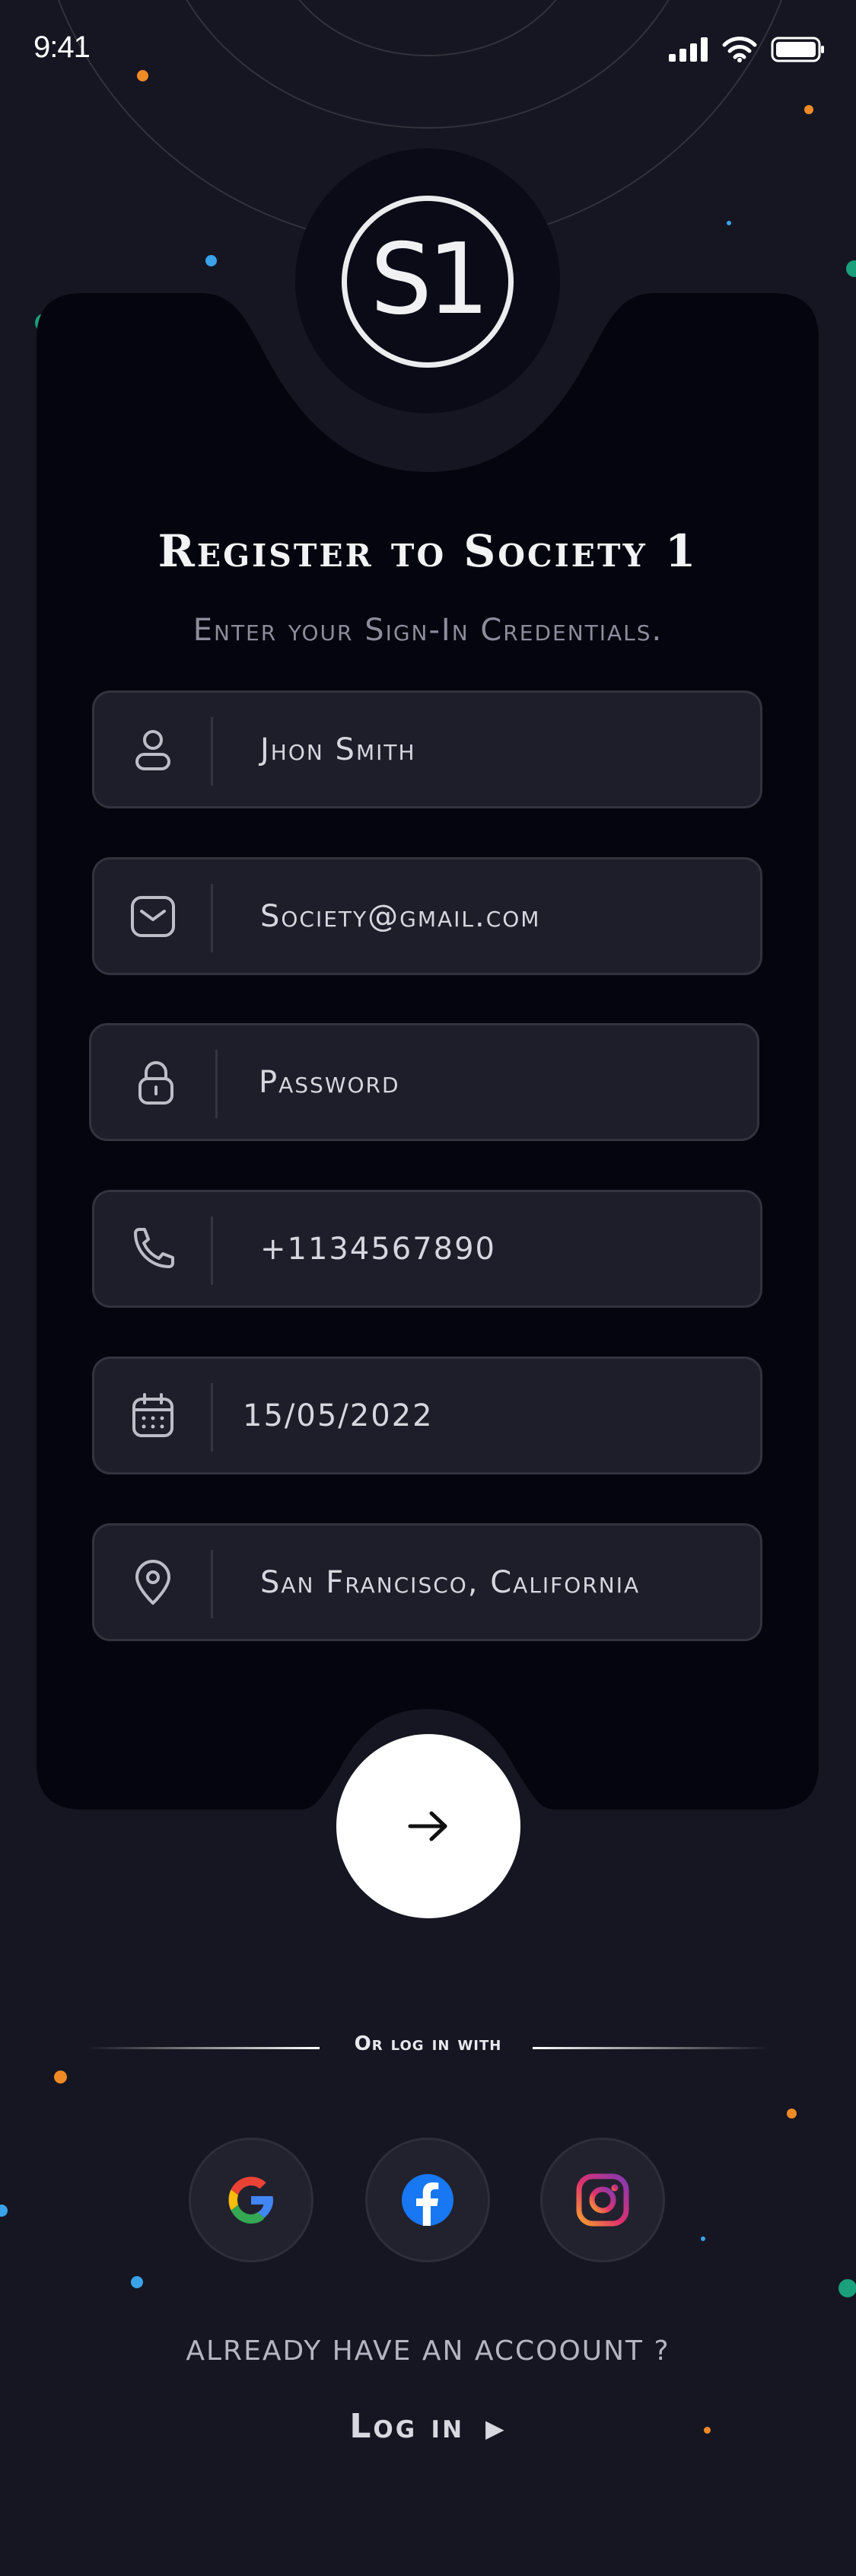  What do you see at coordinates (152, 1415) in the screenshot?
I see `calendar-icon` at bounding box center [152, 1415].